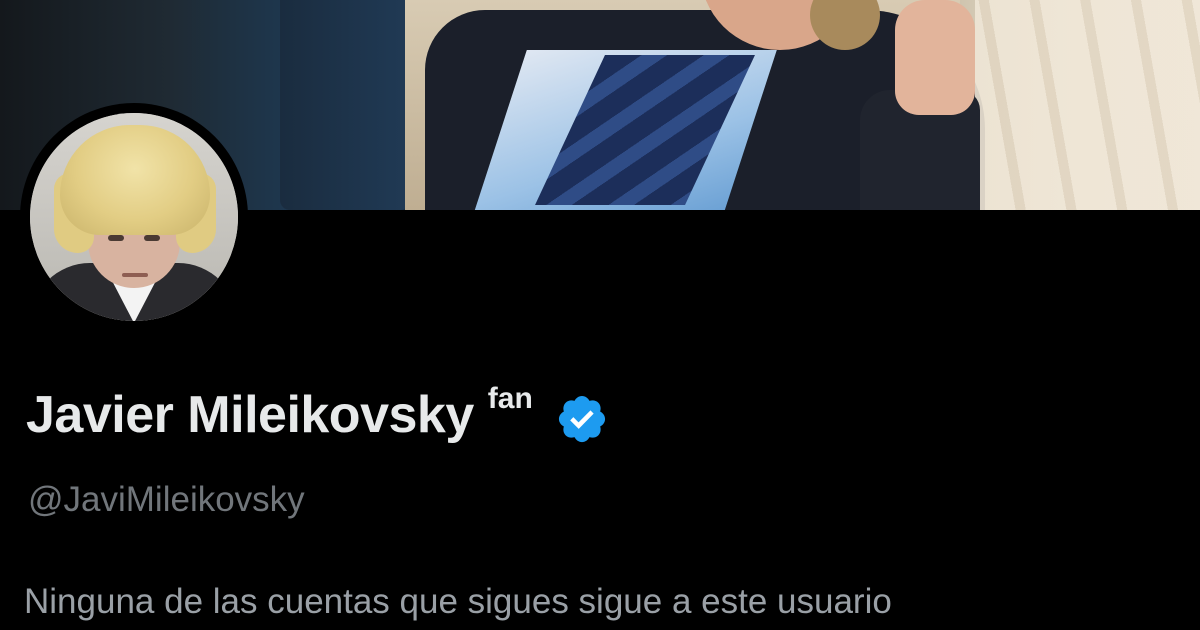  I want to click on banner-cushion, so click(1087, 105).